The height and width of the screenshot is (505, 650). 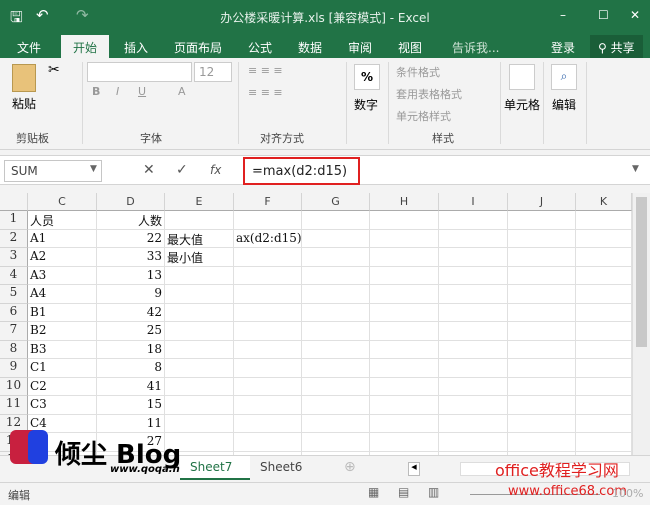 What do you see at coordinates (641, 272) in the screenshot?
I see `scroll-thumb` at bounding box center [641, 272].